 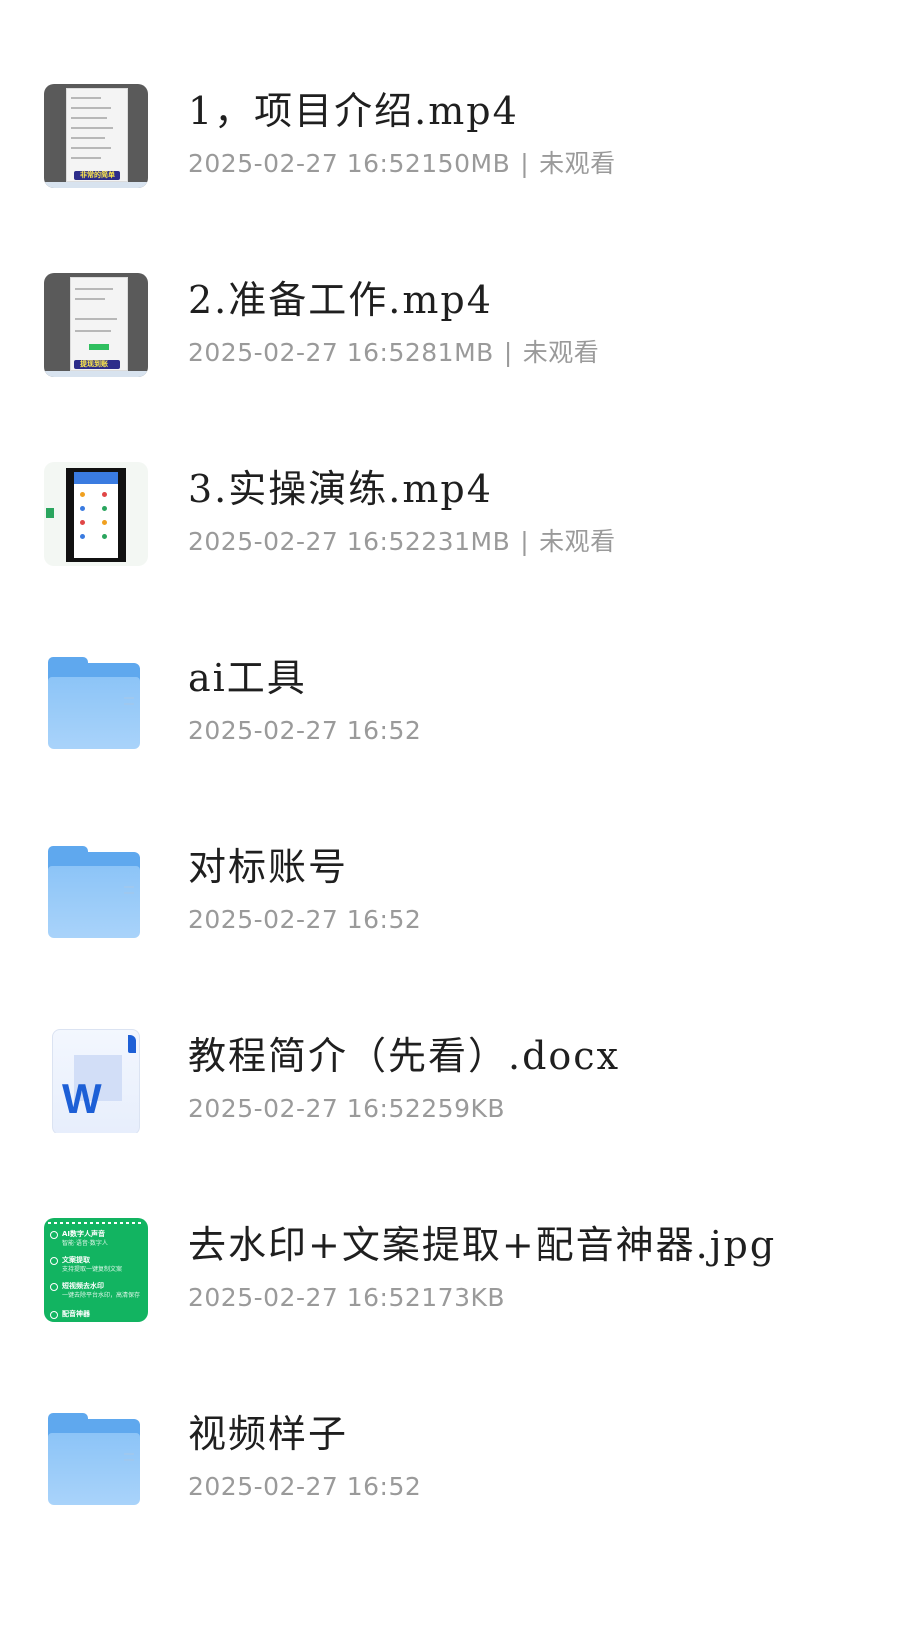 I want to click on video-thumbnail: 提现到账, so click(x=96, y=325).